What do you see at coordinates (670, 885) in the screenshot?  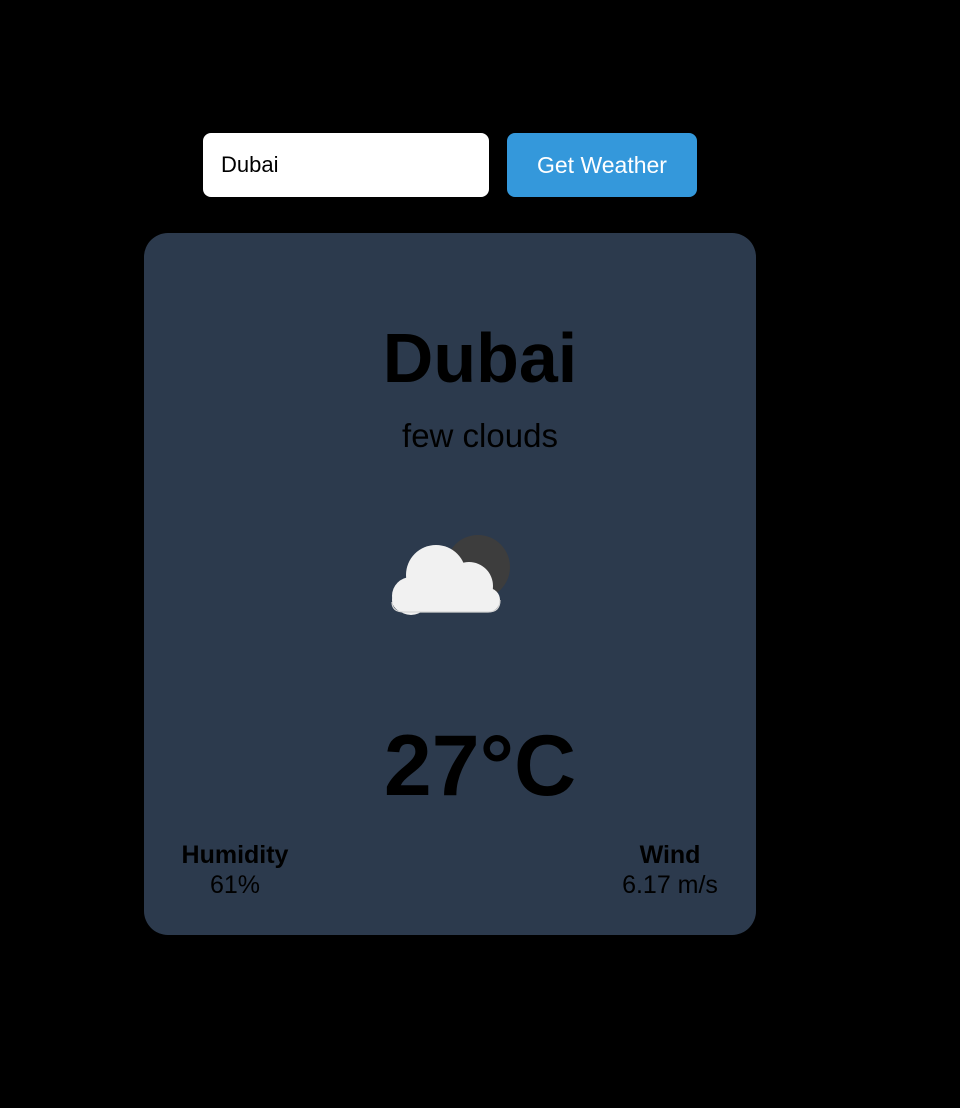 I see `wind-value: 6.17 m/s` at bounding box center [670, 885].